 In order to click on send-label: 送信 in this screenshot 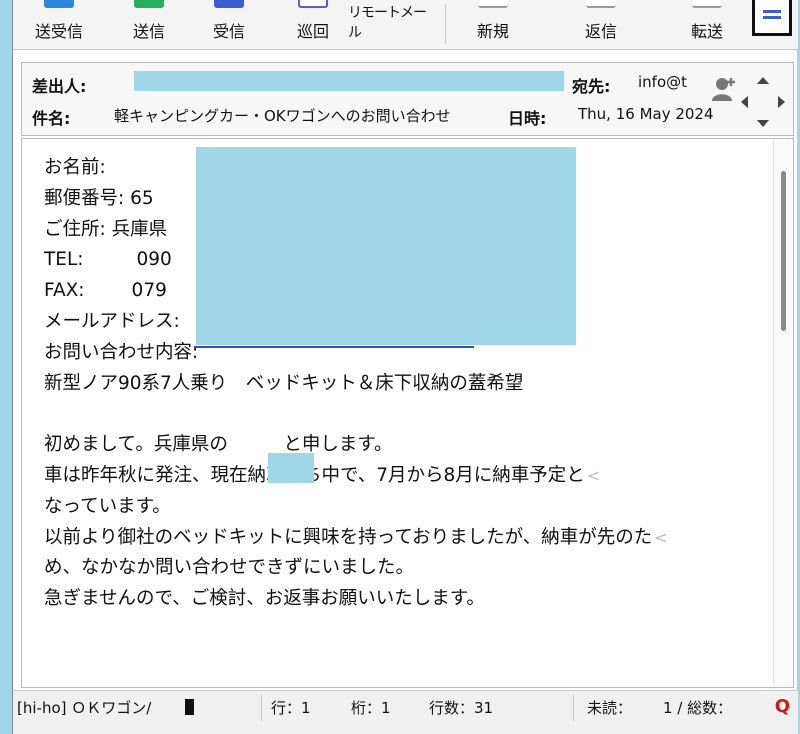, I will do `click(148, 31)`.